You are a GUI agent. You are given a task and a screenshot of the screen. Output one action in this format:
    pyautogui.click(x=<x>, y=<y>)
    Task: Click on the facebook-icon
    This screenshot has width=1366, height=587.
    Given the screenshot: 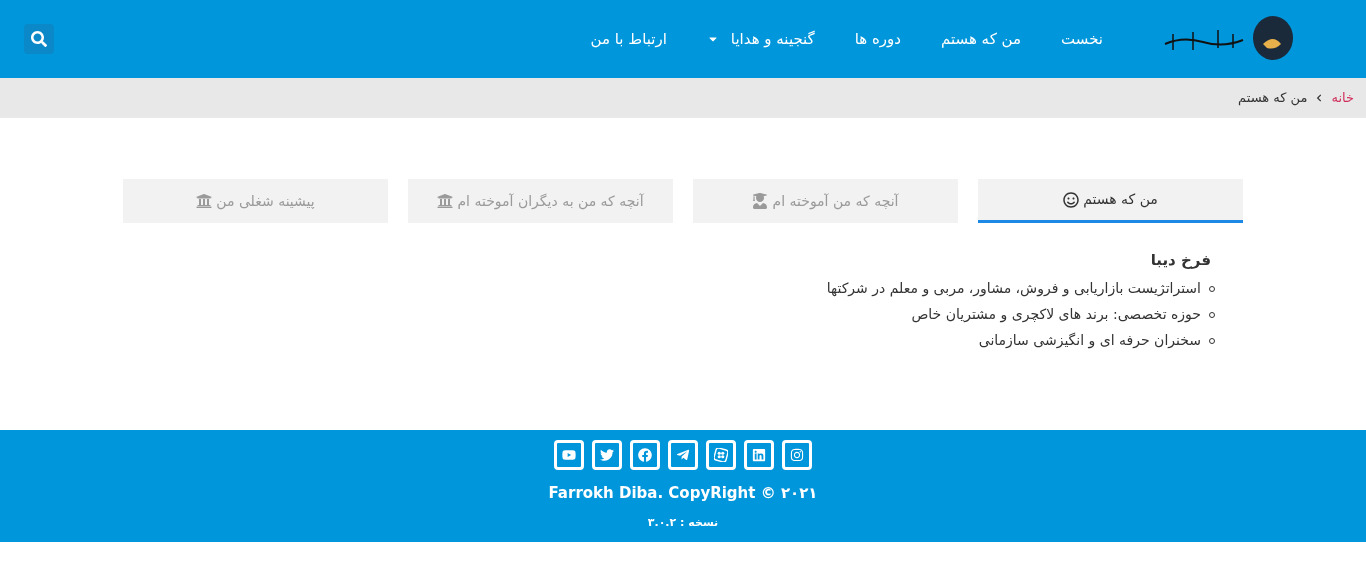 What is the action you would take?
    pyautogui.click(x=645, y=455)
    